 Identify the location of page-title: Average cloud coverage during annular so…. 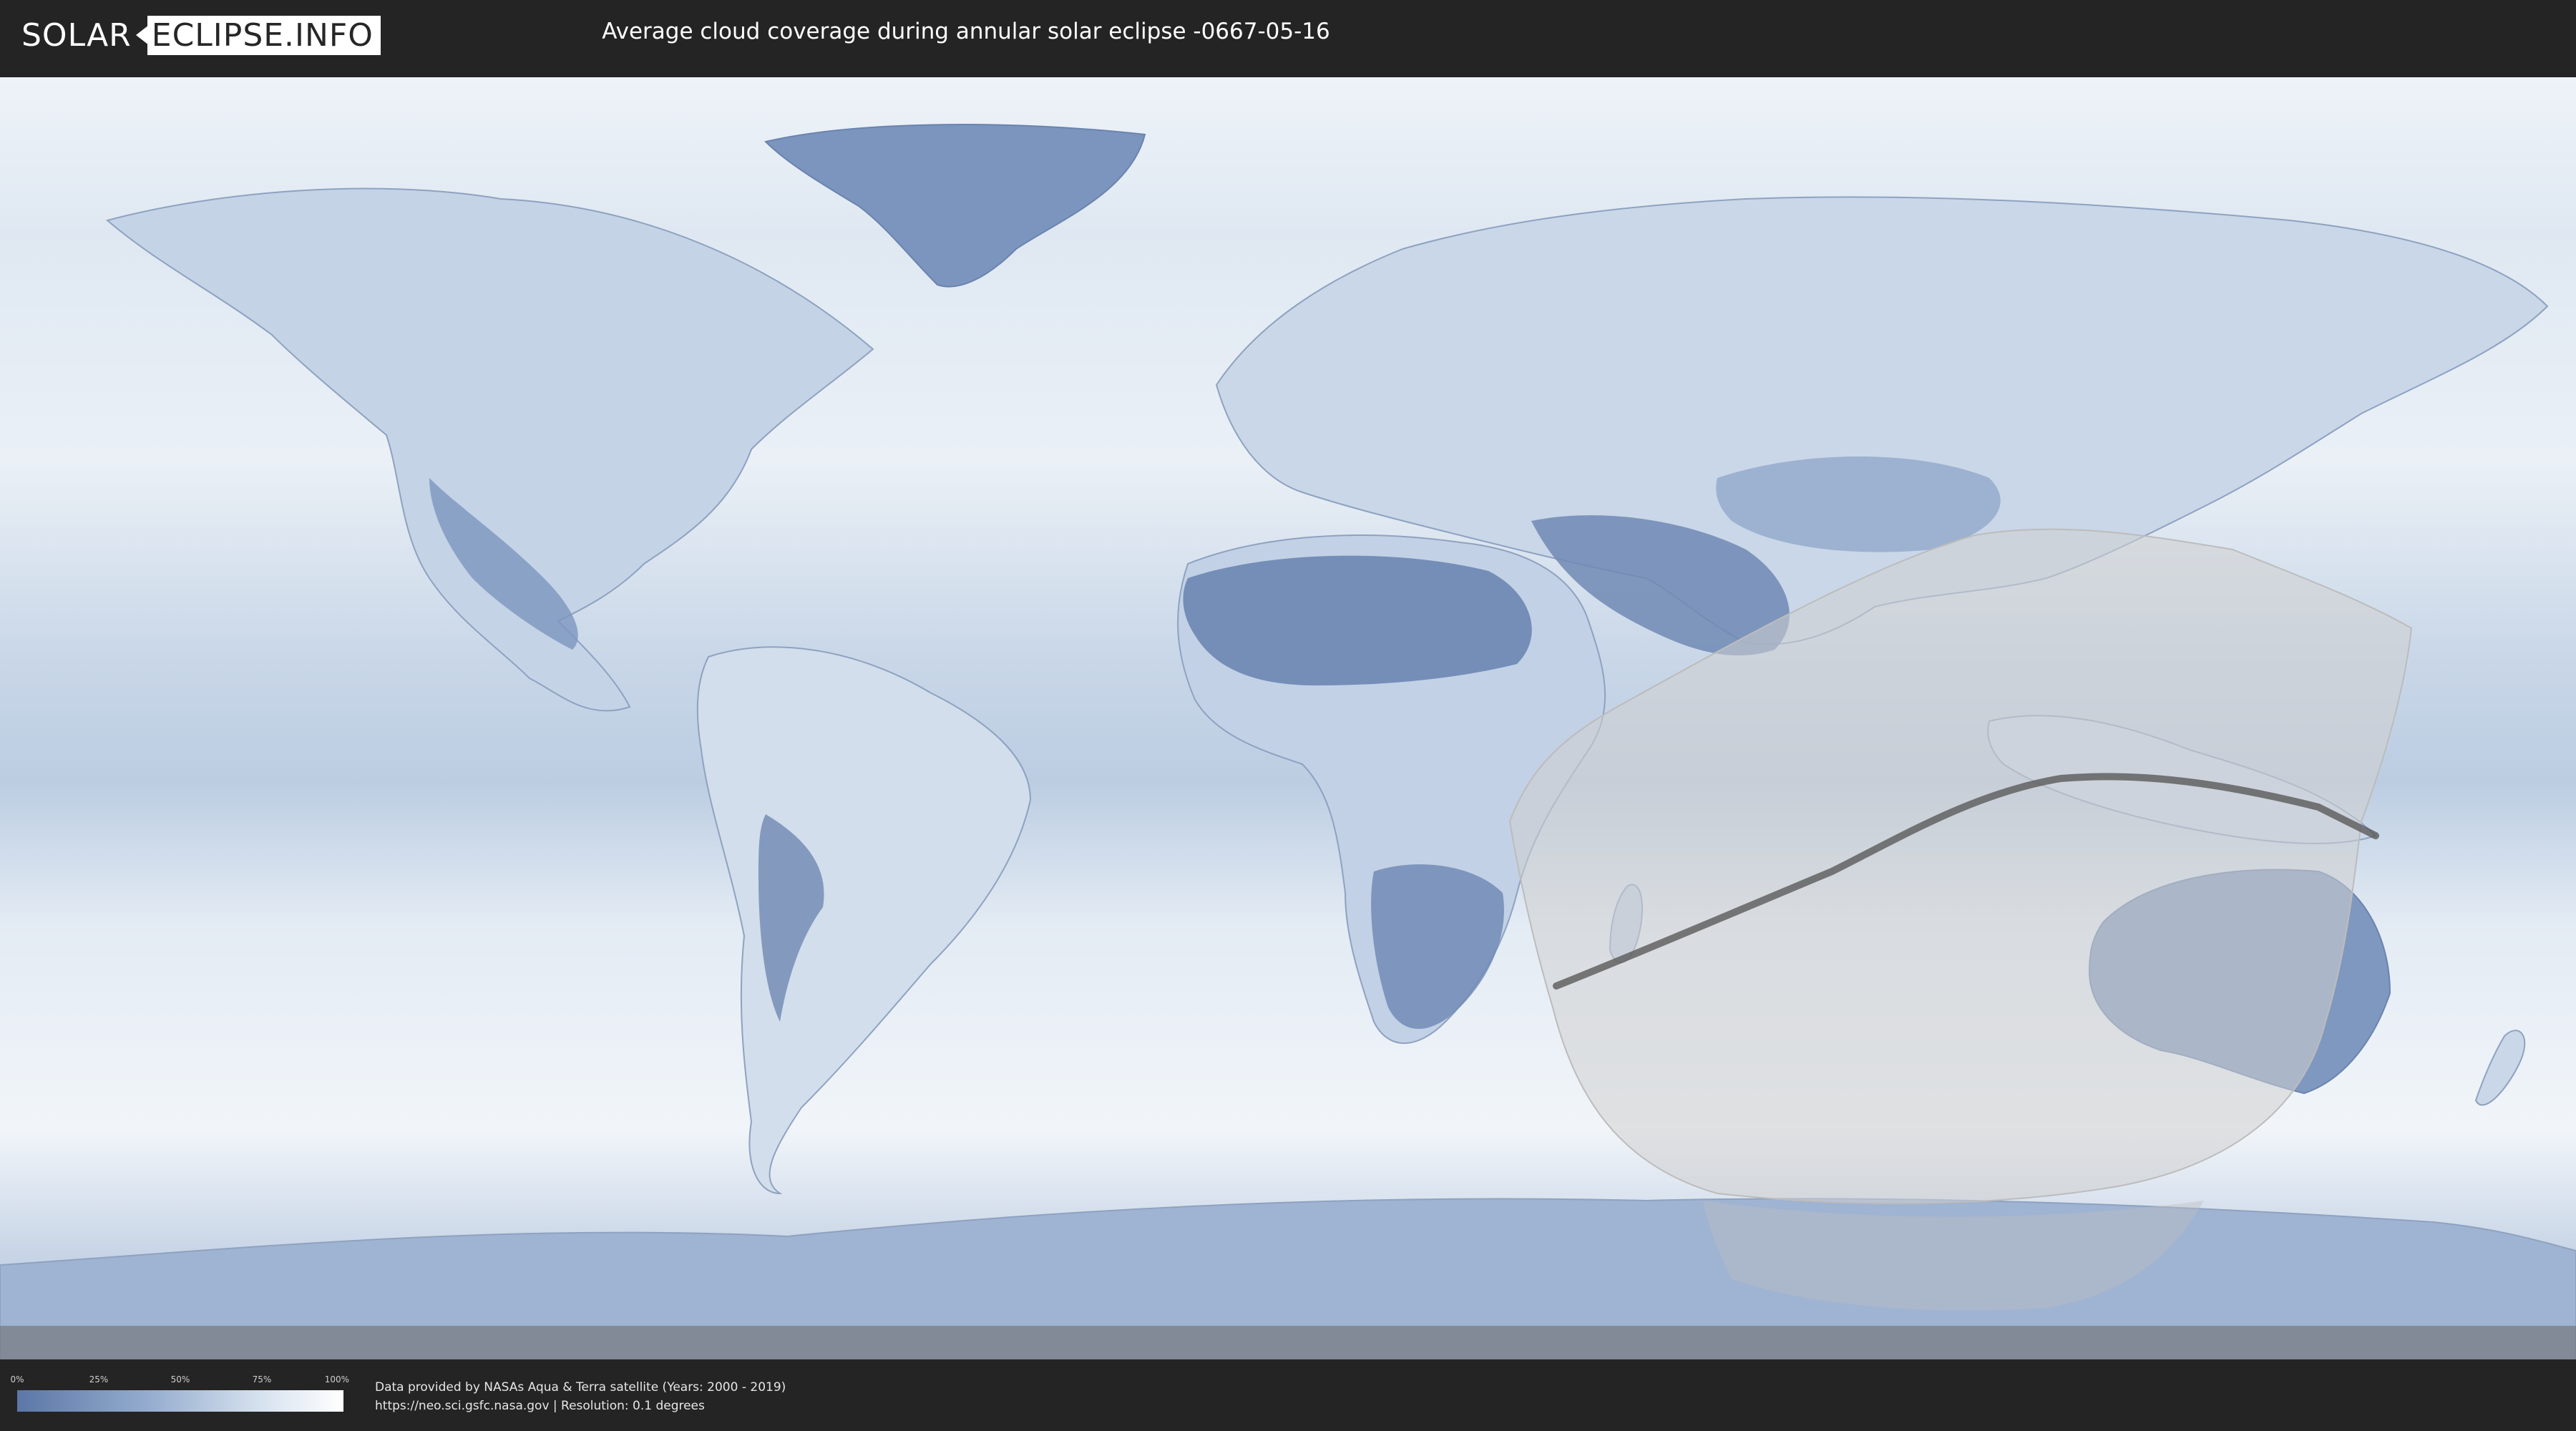
(966, 31).